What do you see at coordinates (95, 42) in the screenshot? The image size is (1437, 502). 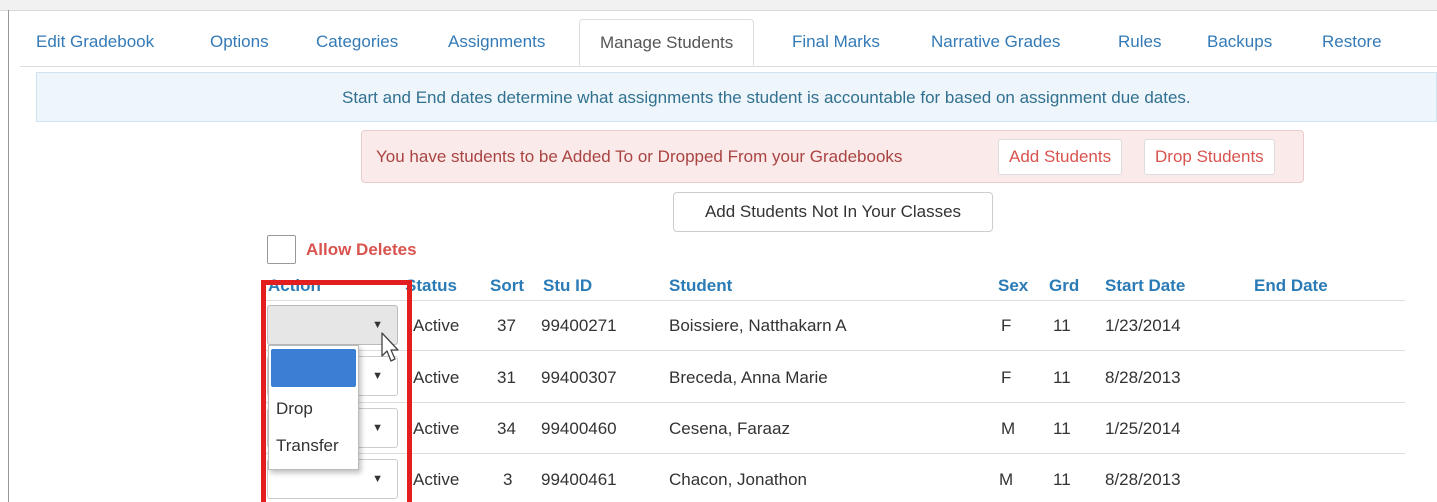 I see `tab-edit-gradebook: Edit Gradebook` at bounding box center [95, 42].